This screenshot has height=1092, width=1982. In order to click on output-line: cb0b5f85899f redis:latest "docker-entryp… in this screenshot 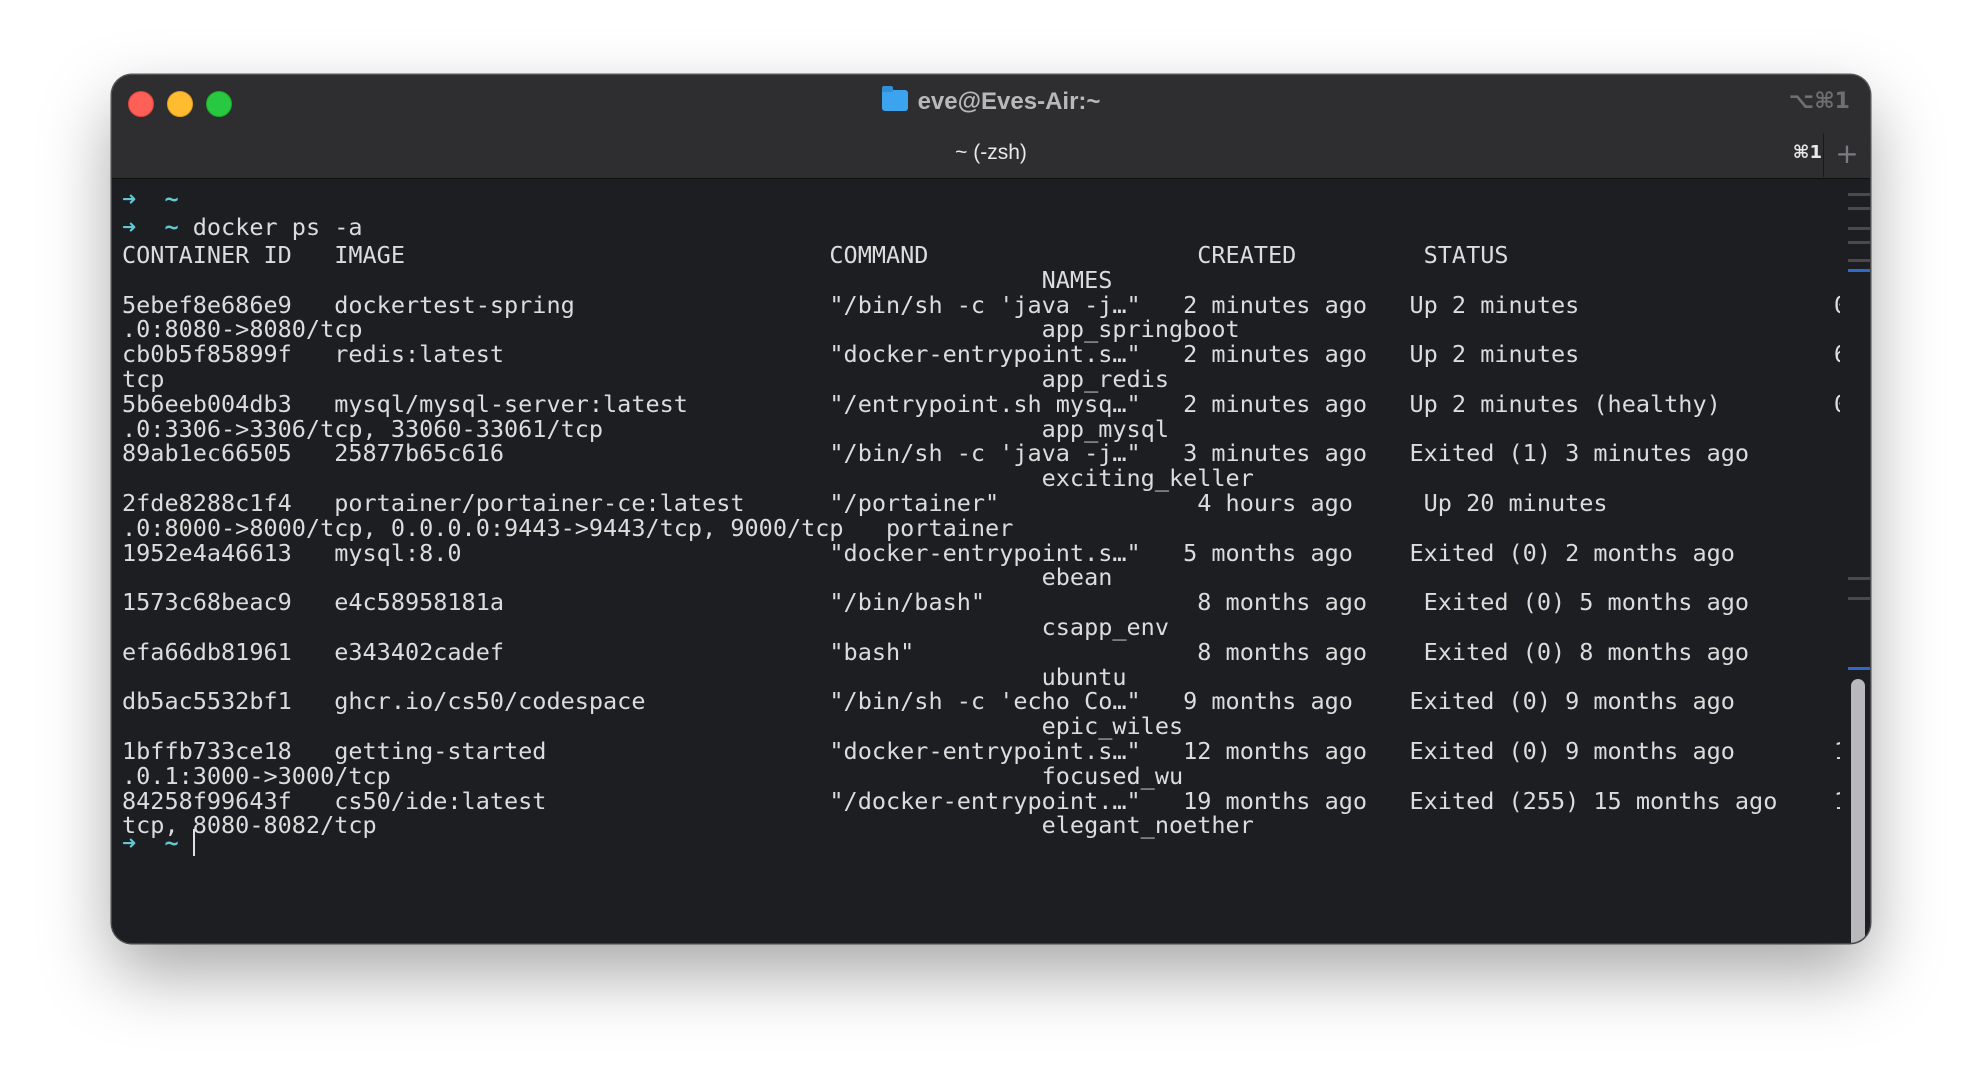, I will do `click(981, 354)`.